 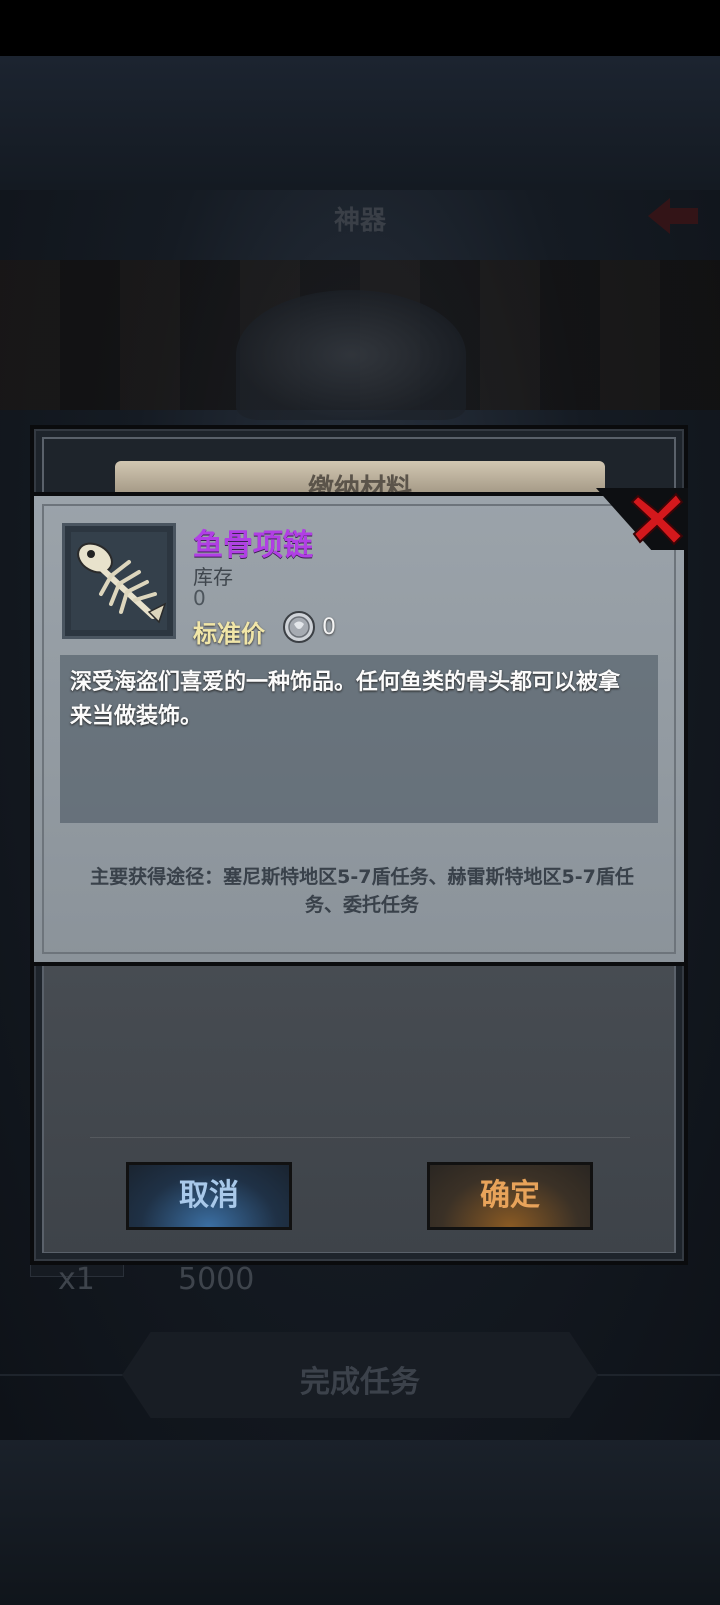 I want to click on page-title: 神器, so click(x=359, y=221).